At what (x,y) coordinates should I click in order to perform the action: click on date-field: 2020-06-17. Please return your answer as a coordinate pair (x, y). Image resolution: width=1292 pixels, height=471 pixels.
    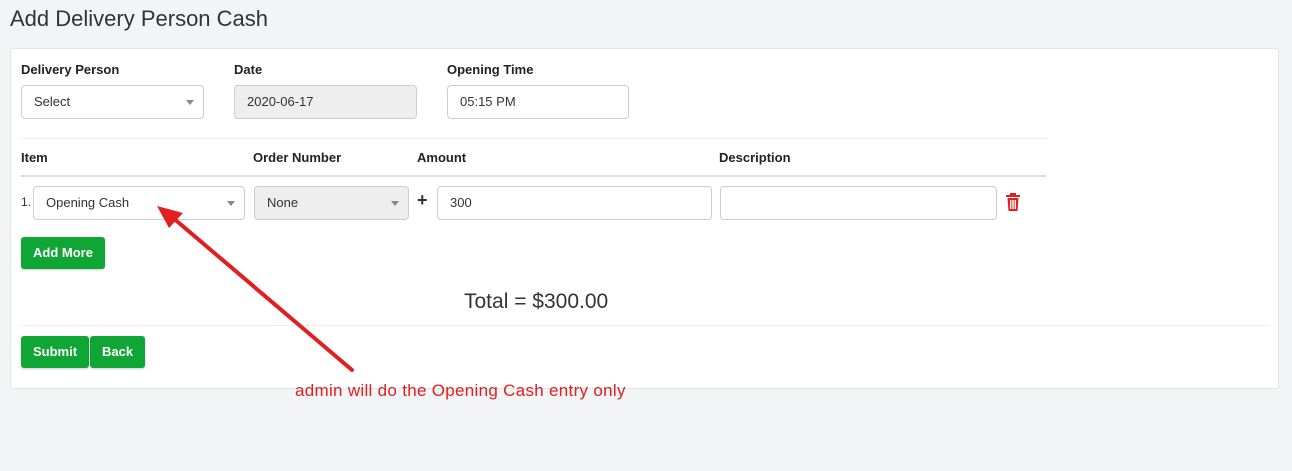
    Looking at the image, I should click on (325, 102).